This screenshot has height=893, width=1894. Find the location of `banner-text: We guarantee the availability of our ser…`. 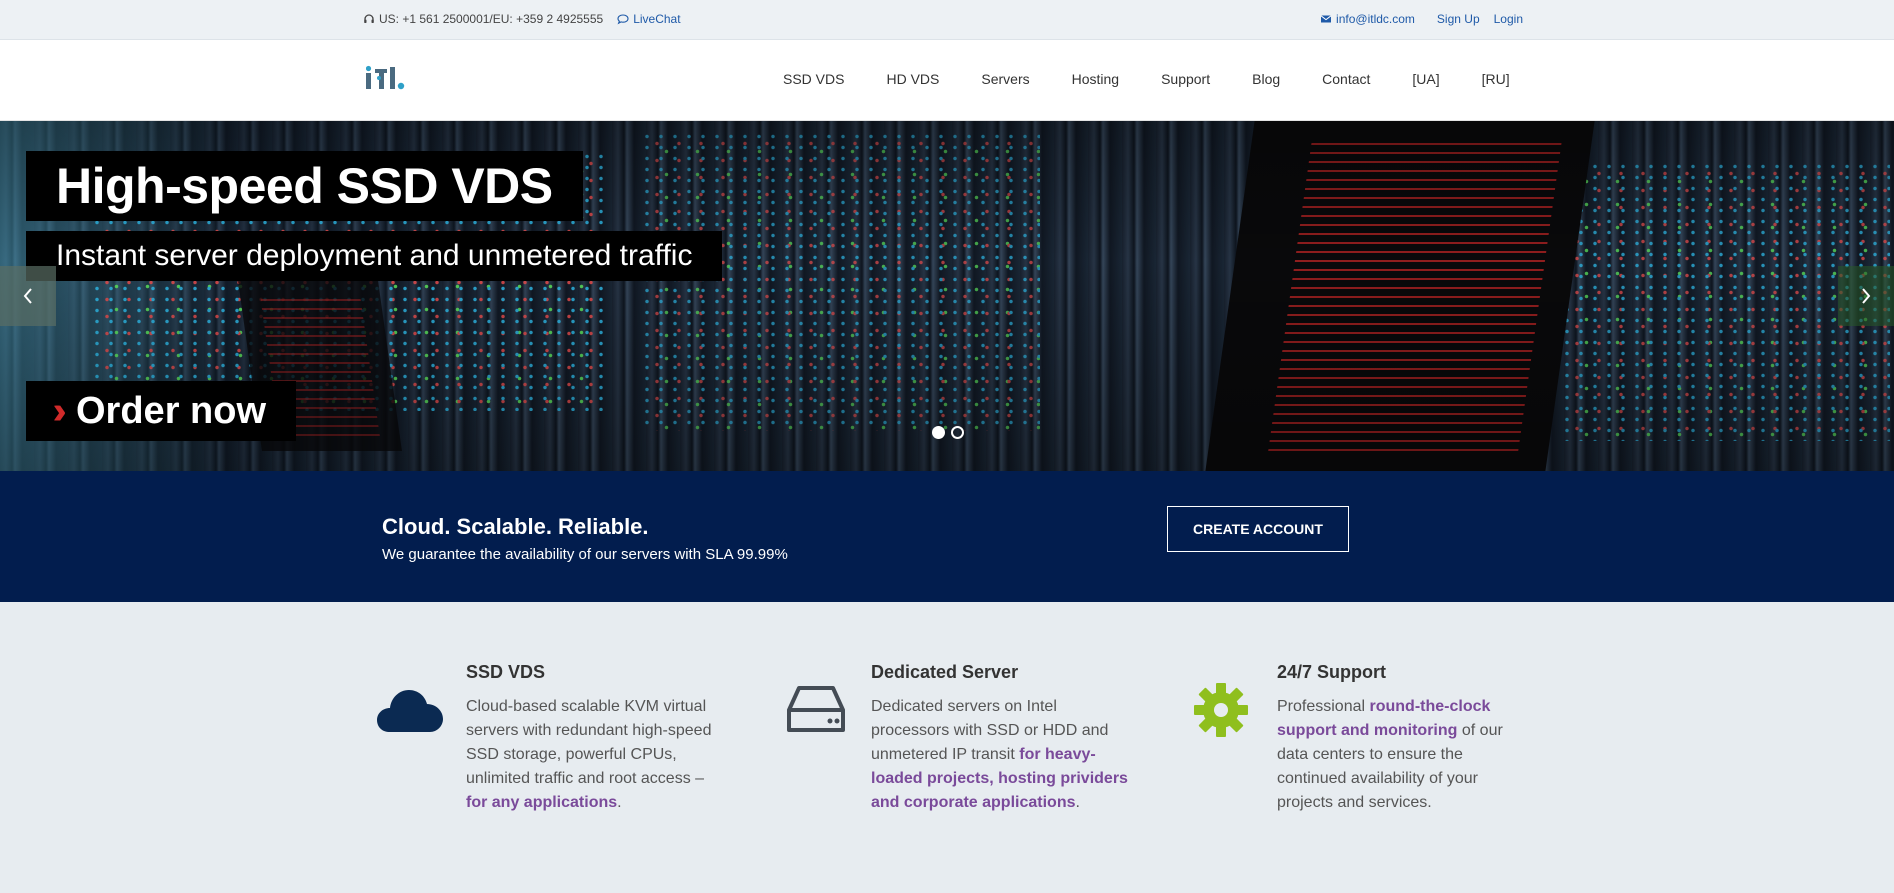

banner-text: We guarantee the availability of our ser… is located at coordinates (585, 554).